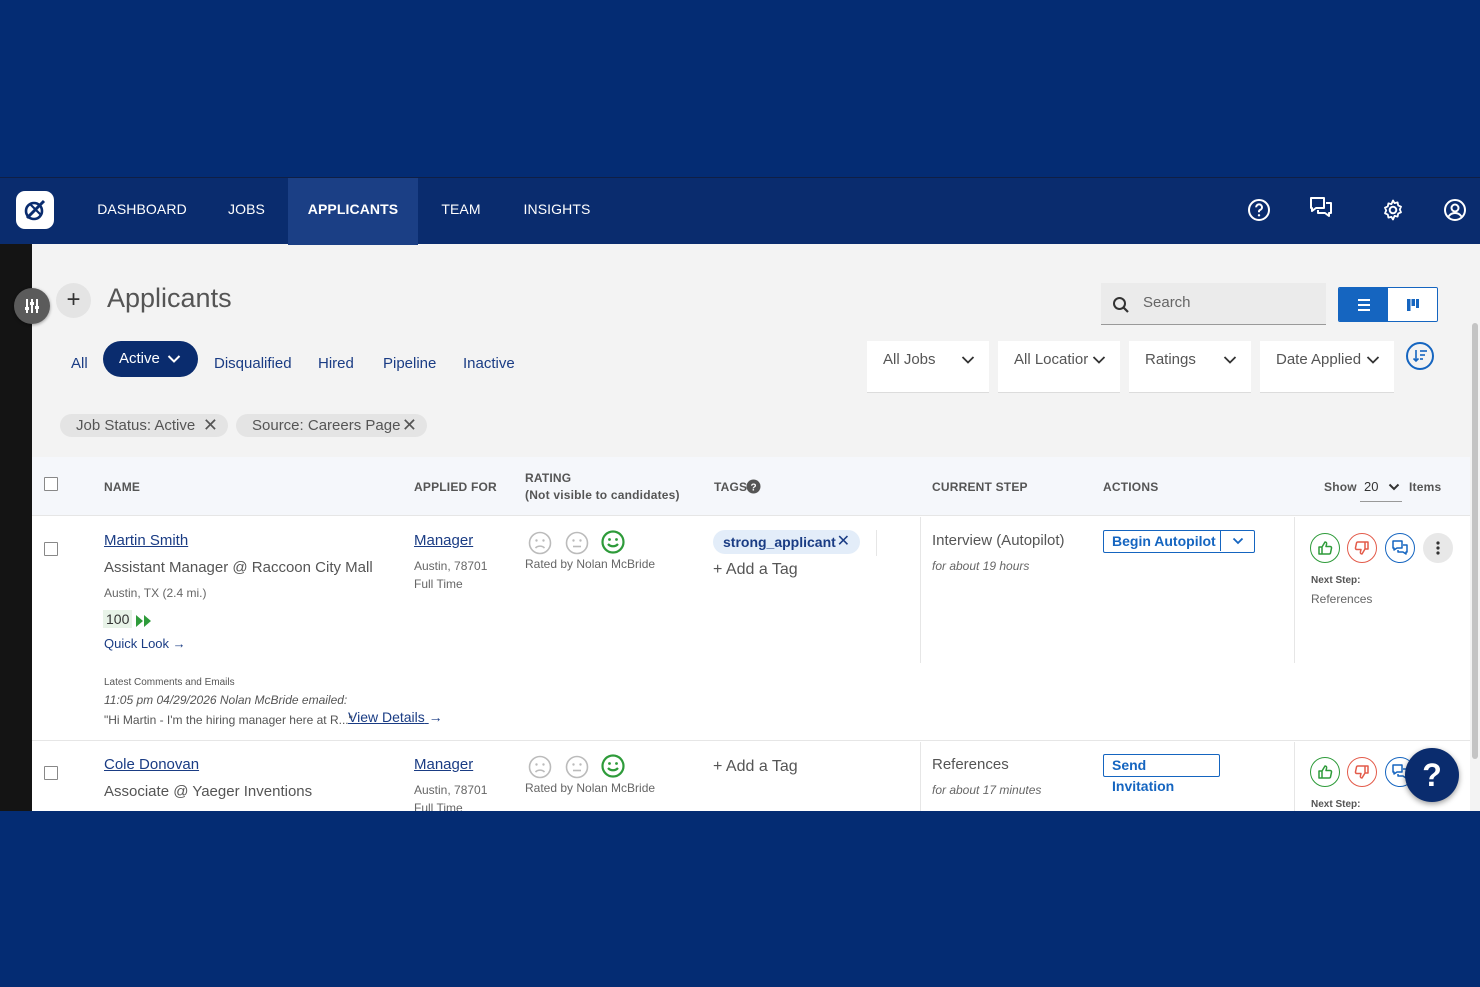  I want to click on tag-label: strong_applicant, so click(779, 542).